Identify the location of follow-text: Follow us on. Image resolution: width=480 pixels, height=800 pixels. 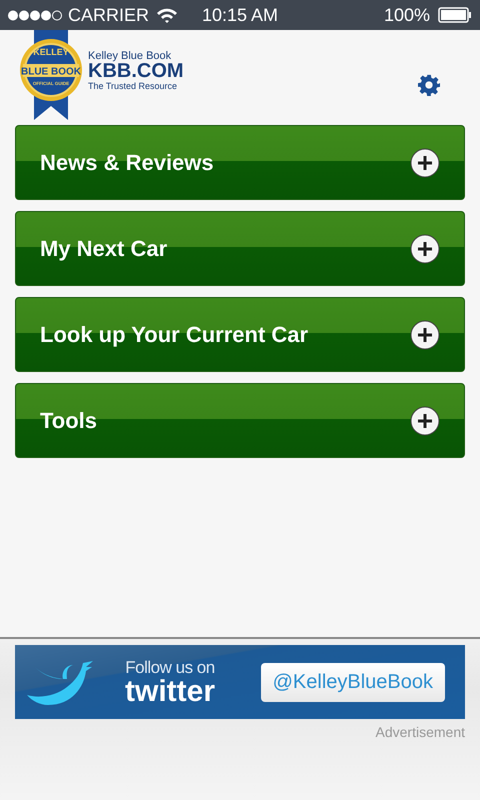
(170, 668).